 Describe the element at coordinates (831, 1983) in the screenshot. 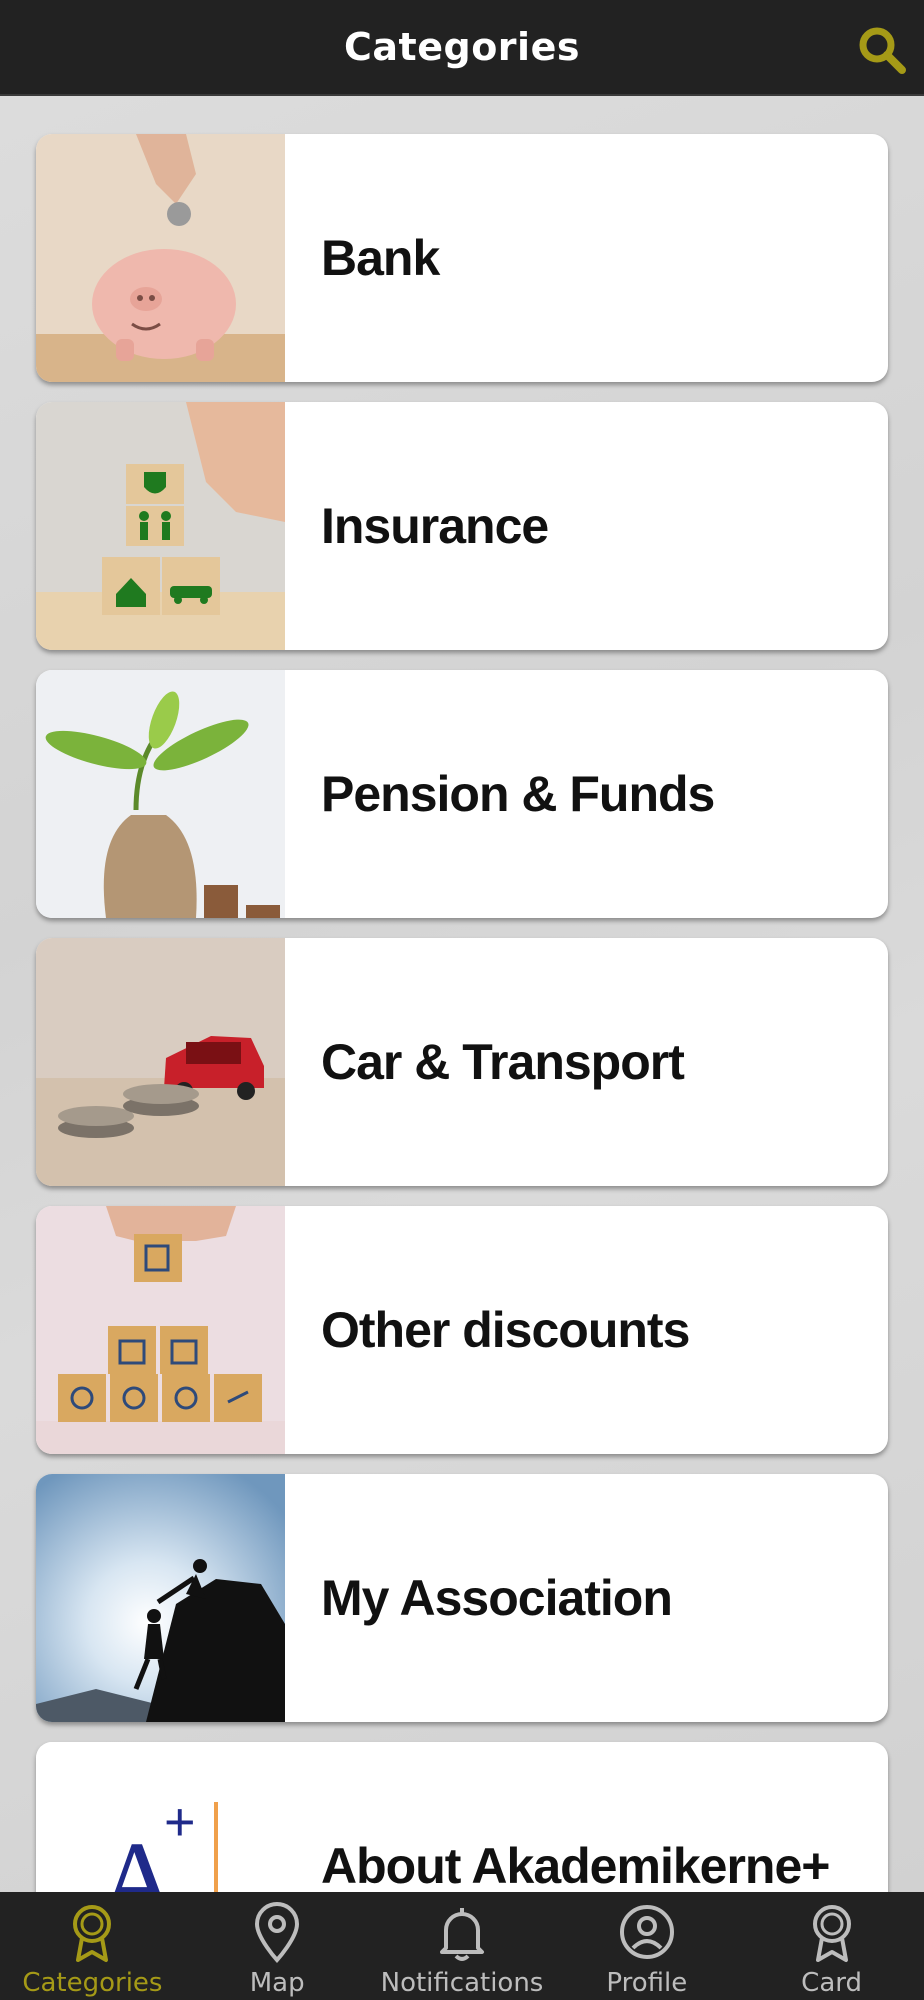

I see `nav-label: Card` at that location.